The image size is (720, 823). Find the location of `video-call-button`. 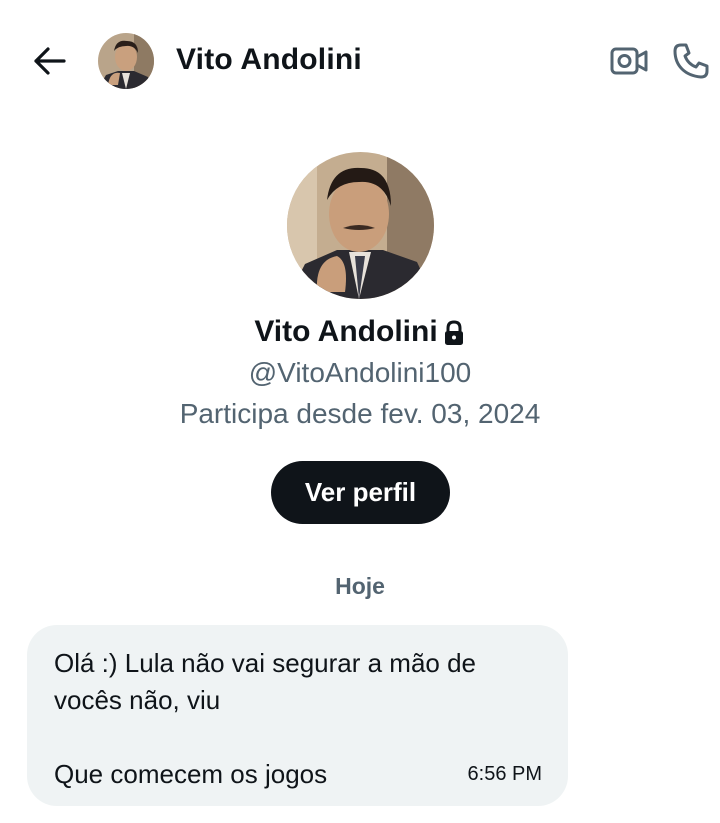

video-call-button is located at coordinates (629, 61).